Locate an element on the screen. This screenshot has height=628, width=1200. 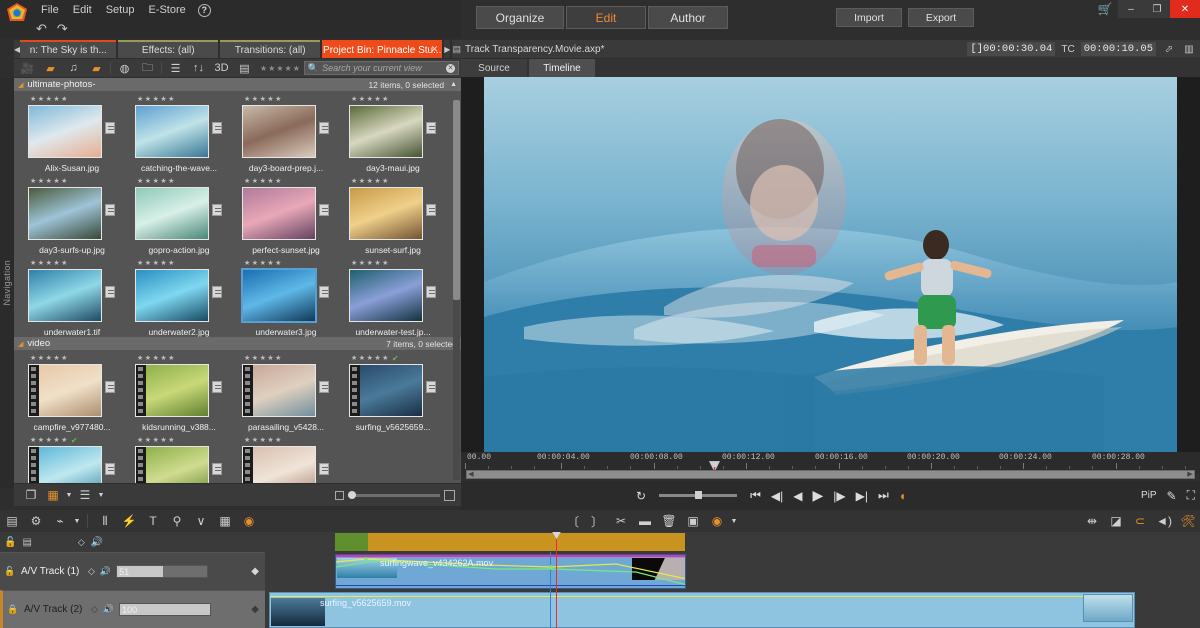
skip-start-icon: ⏮ is located at coordinates (755, 495).